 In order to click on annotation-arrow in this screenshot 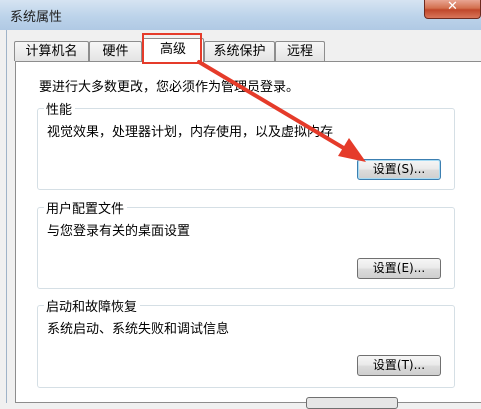, I will do `click(281, 111)`.